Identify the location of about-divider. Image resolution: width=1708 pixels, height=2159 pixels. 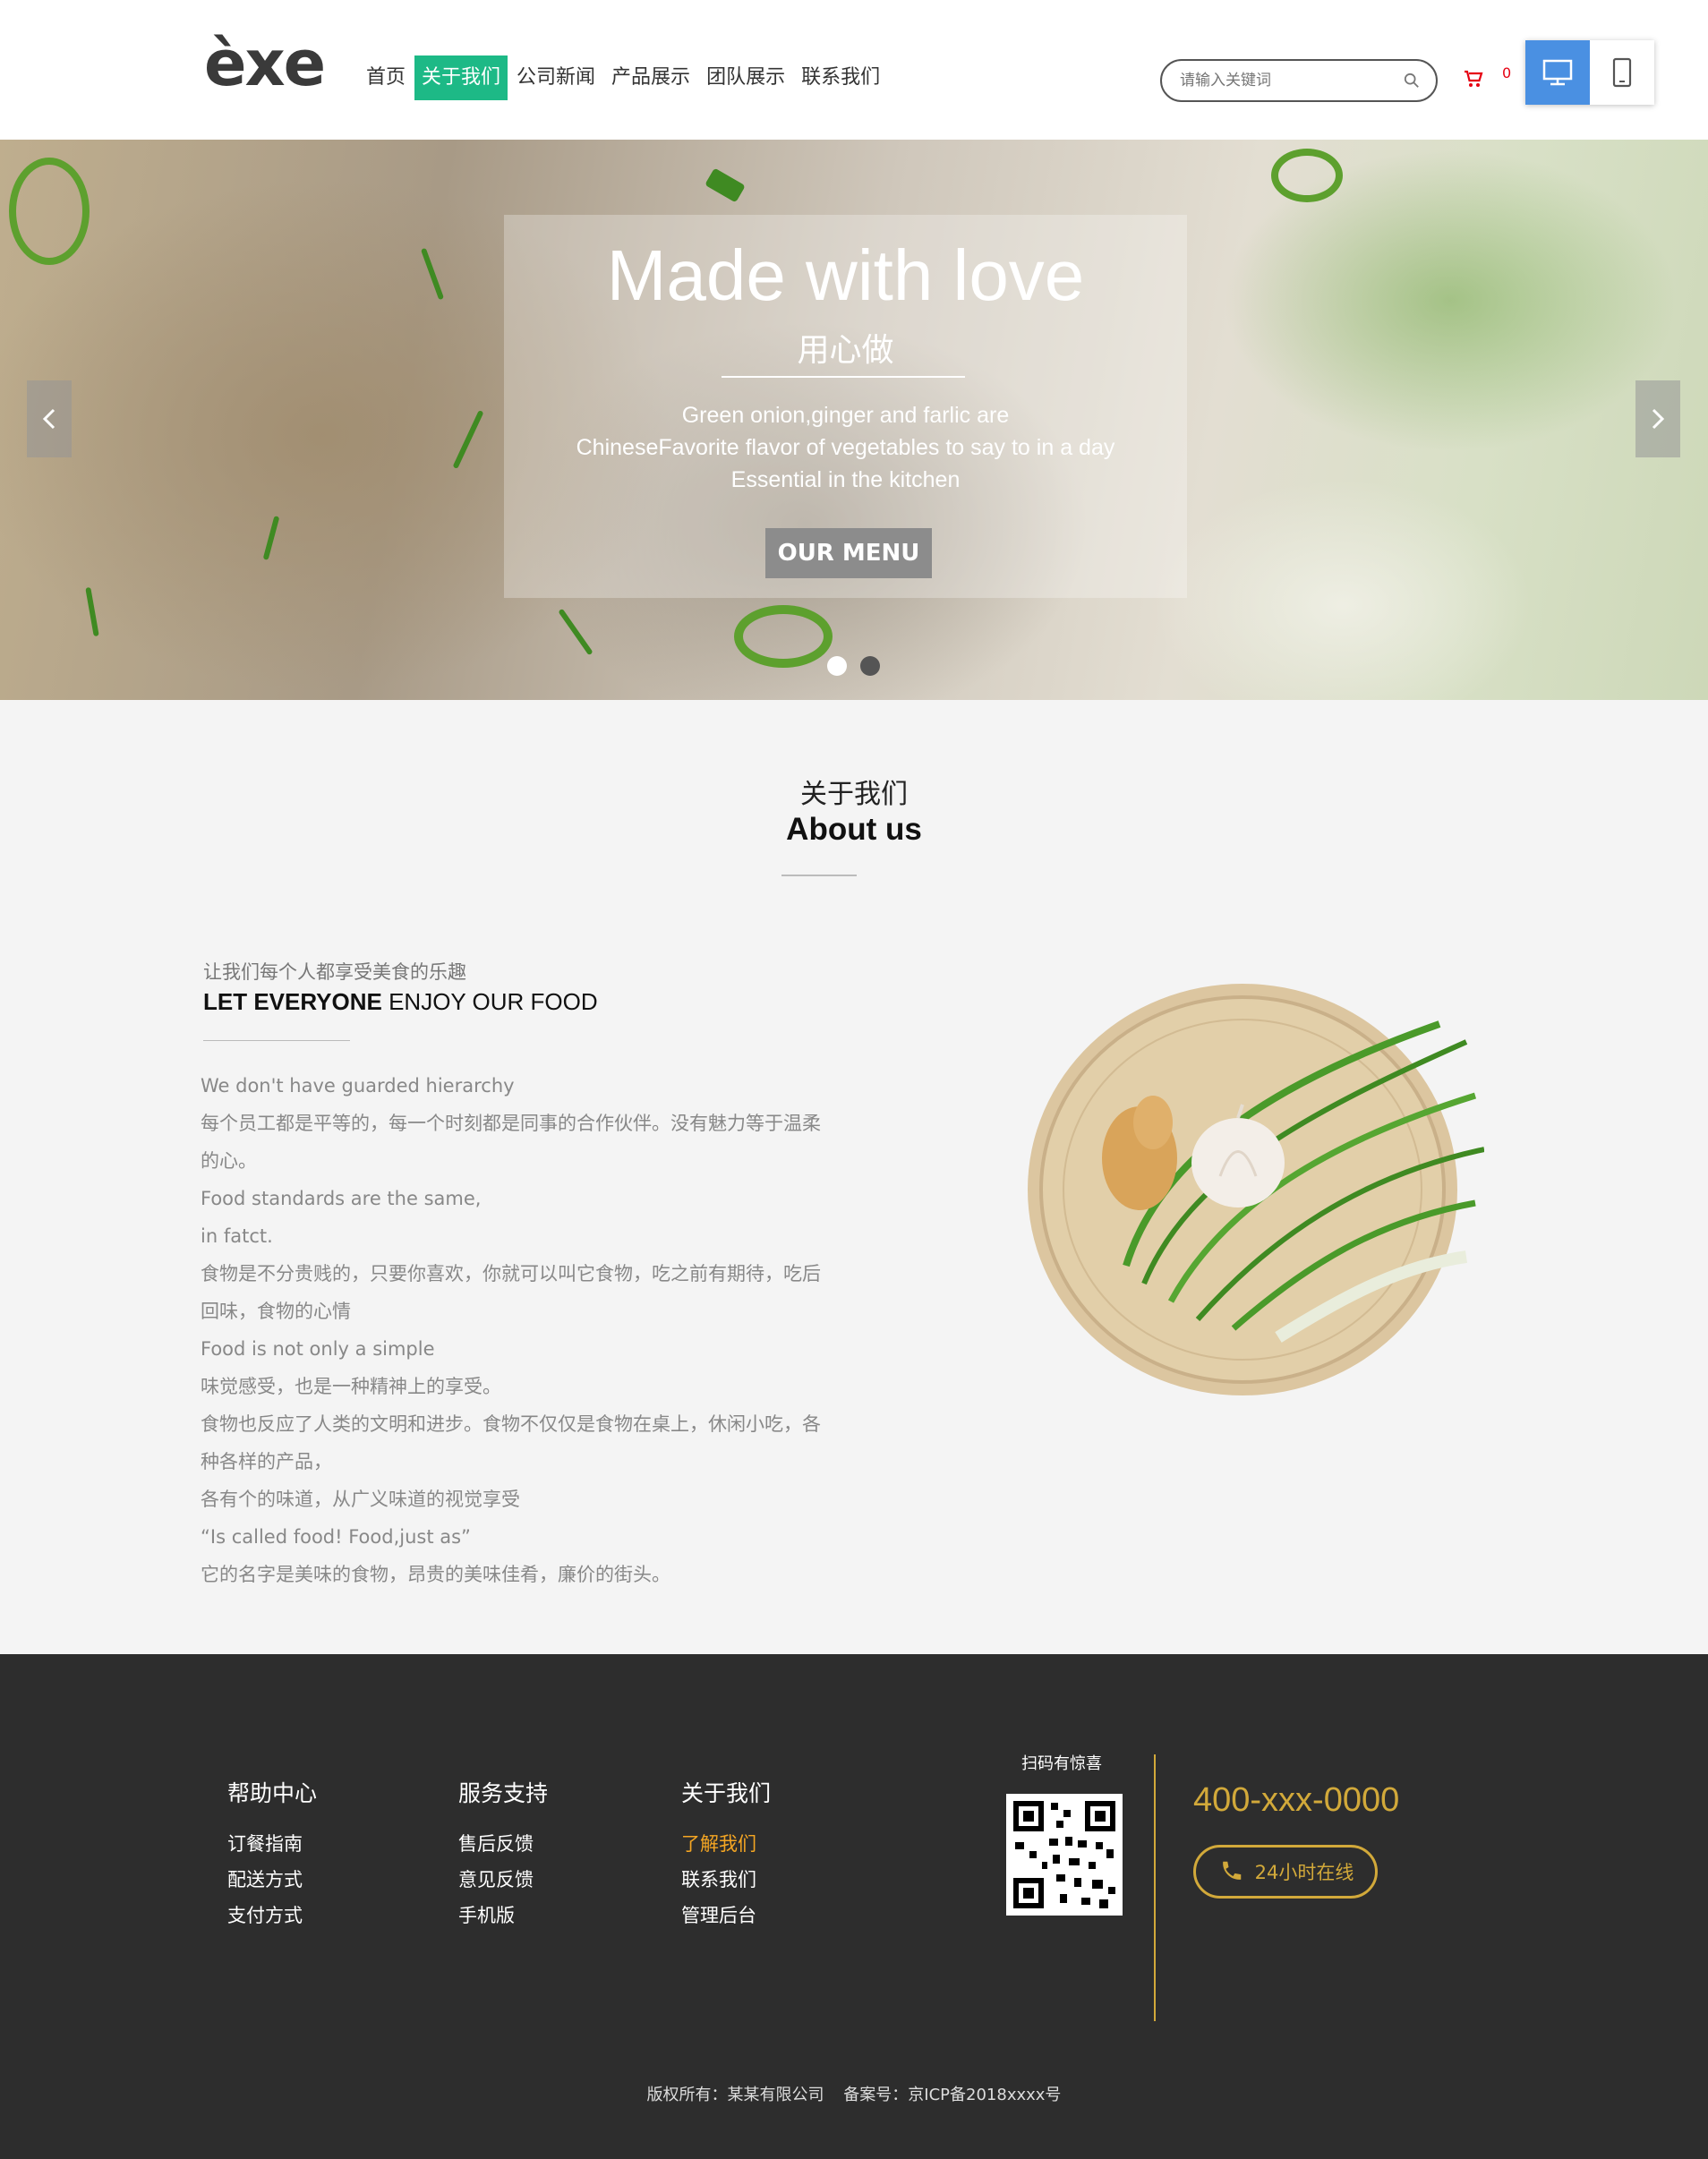
(276, 1040).